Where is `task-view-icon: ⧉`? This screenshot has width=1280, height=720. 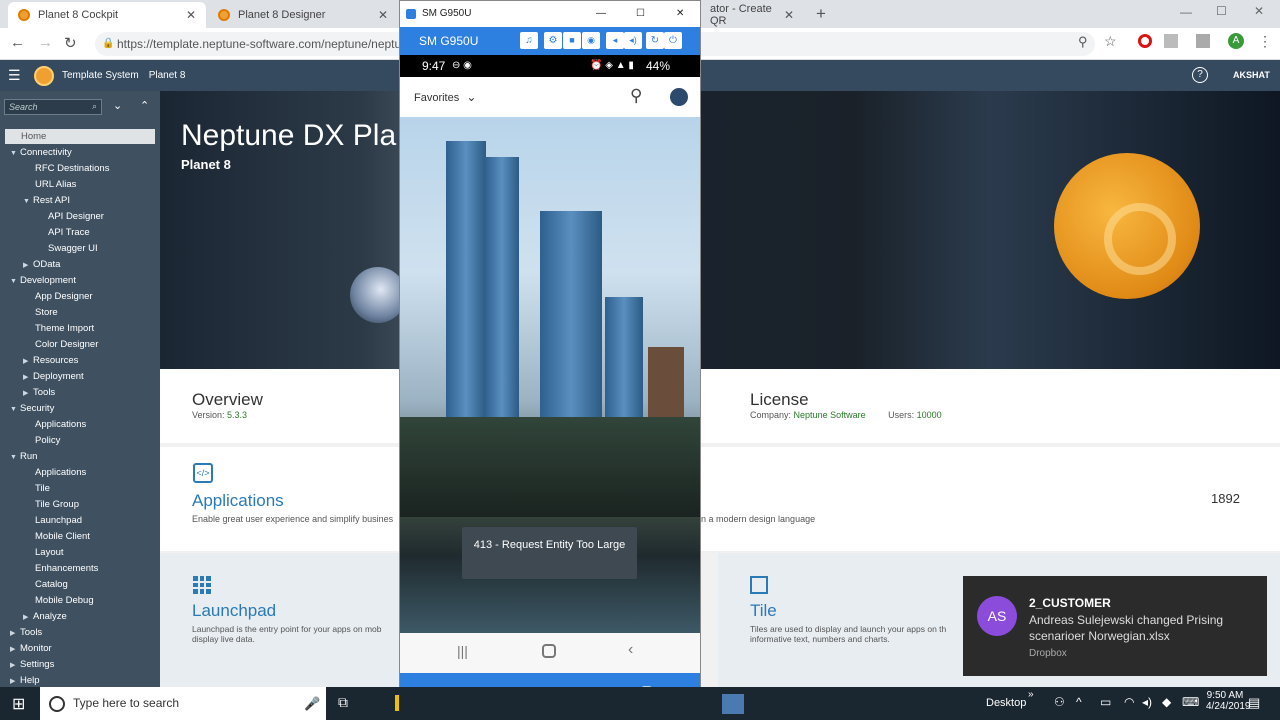
task-view-icon: ⧉ is located at coordinates (343, 702).